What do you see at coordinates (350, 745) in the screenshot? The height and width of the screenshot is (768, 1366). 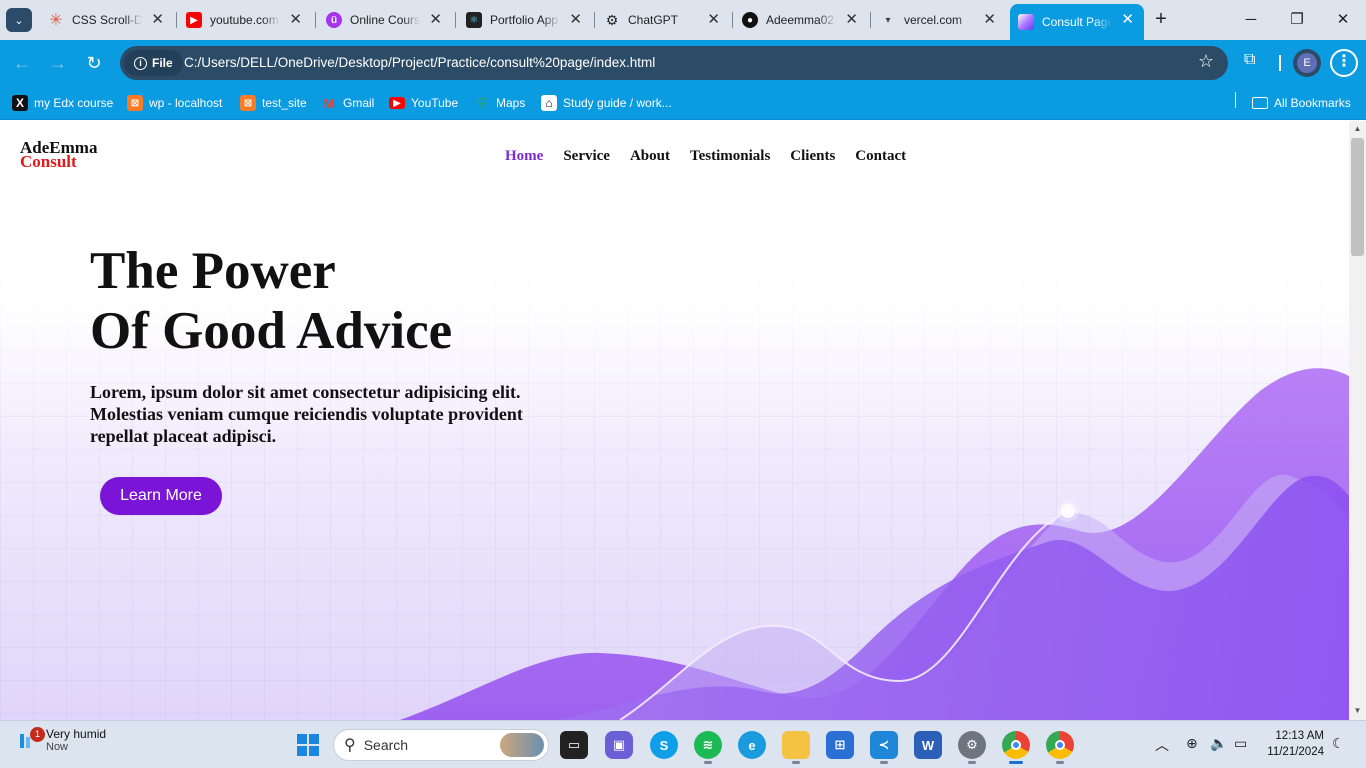 I see `search-icon: ⚲` at bounding box center [350, 745].